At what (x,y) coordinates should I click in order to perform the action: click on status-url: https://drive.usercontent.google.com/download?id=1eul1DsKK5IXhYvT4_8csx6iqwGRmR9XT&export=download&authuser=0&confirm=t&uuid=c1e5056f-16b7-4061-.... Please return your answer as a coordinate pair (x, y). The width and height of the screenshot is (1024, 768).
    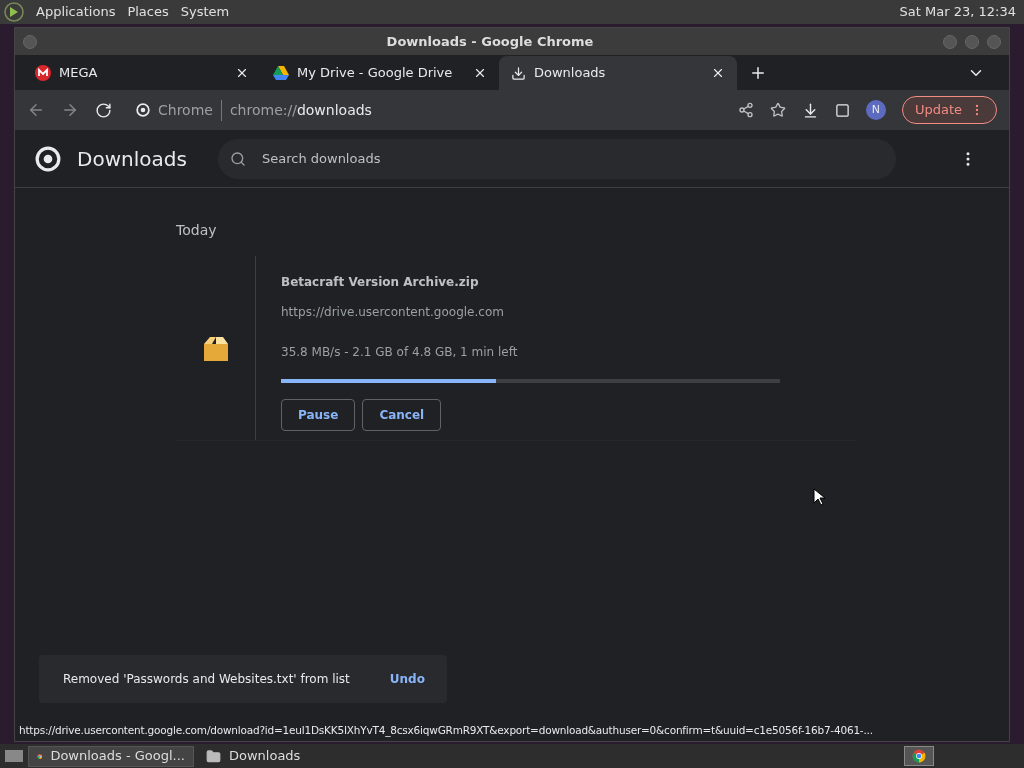
    Looking at the image, I should click on (446, 730).